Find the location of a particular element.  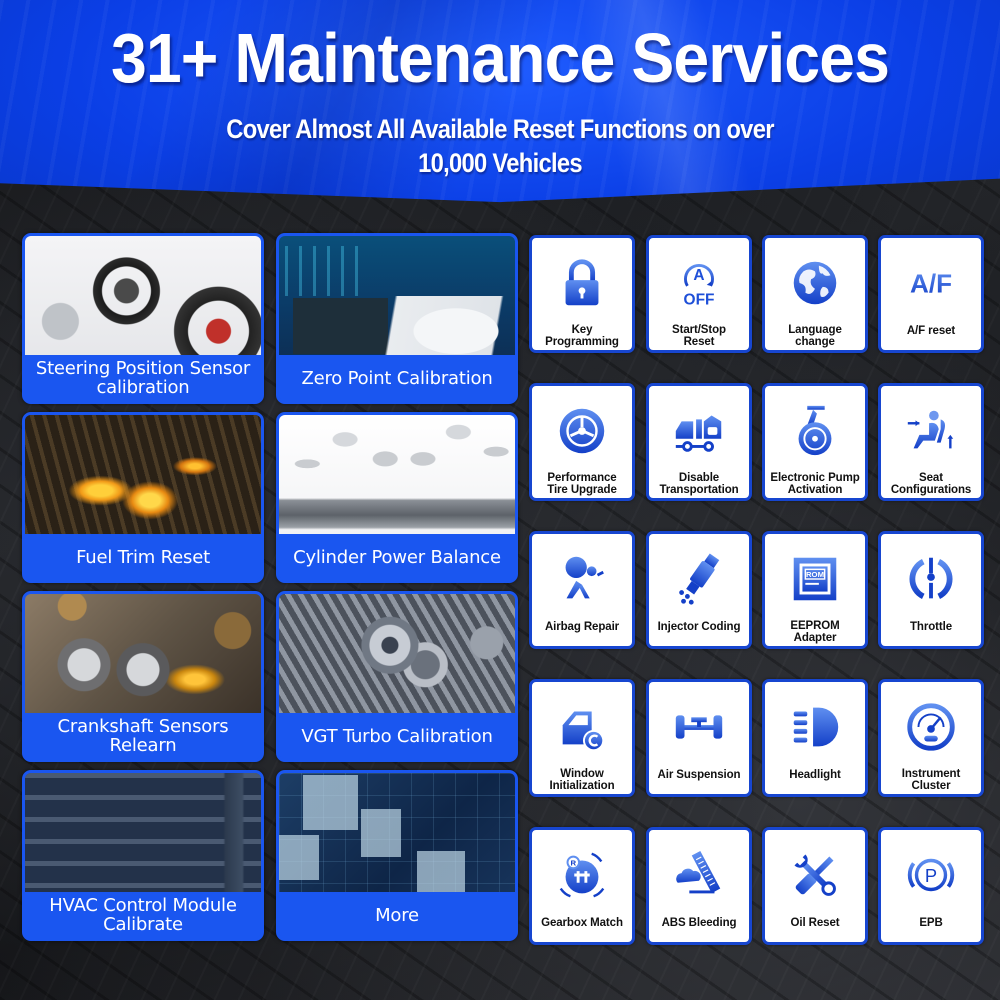

service-throttle: Throttle is located at coordinates (931, 590).